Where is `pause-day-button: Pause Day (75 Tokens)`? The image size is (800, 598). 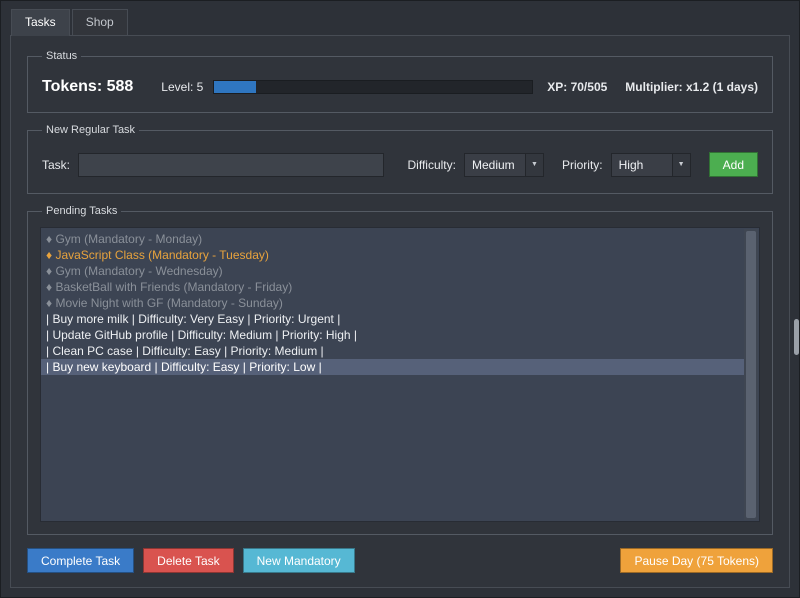
pause-day-button: Pause Day (75 Tokens) is located at coordinates (696, 560).